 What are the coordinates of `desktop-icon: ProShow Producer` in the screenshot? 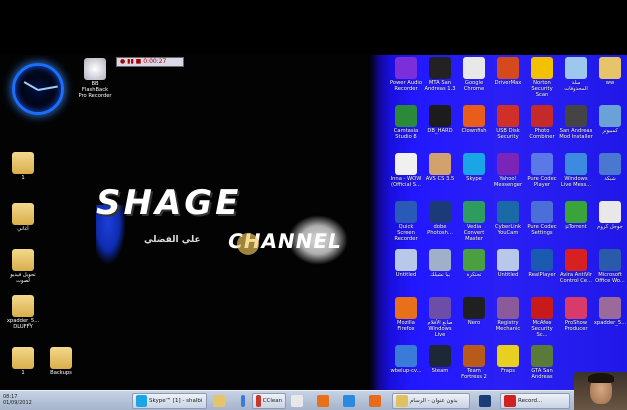 It's located at (576, 314).